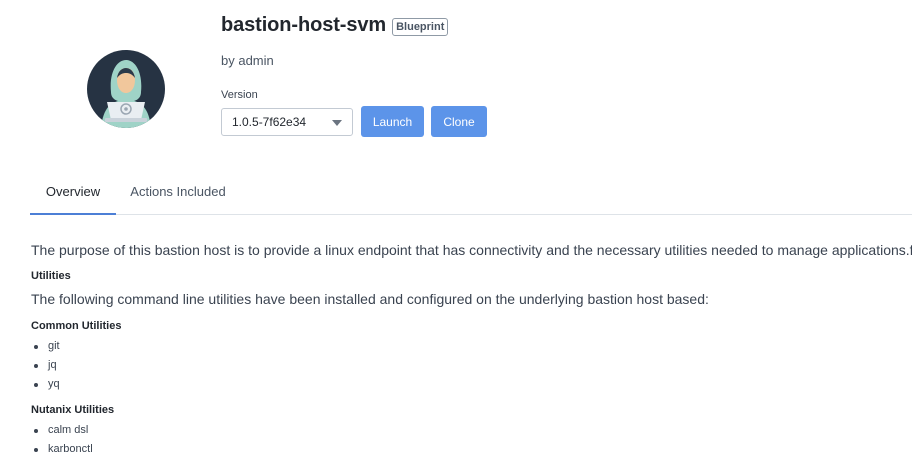 The image size is (912, 467). I want to click on clone-button: Clone, so click(459, 121).